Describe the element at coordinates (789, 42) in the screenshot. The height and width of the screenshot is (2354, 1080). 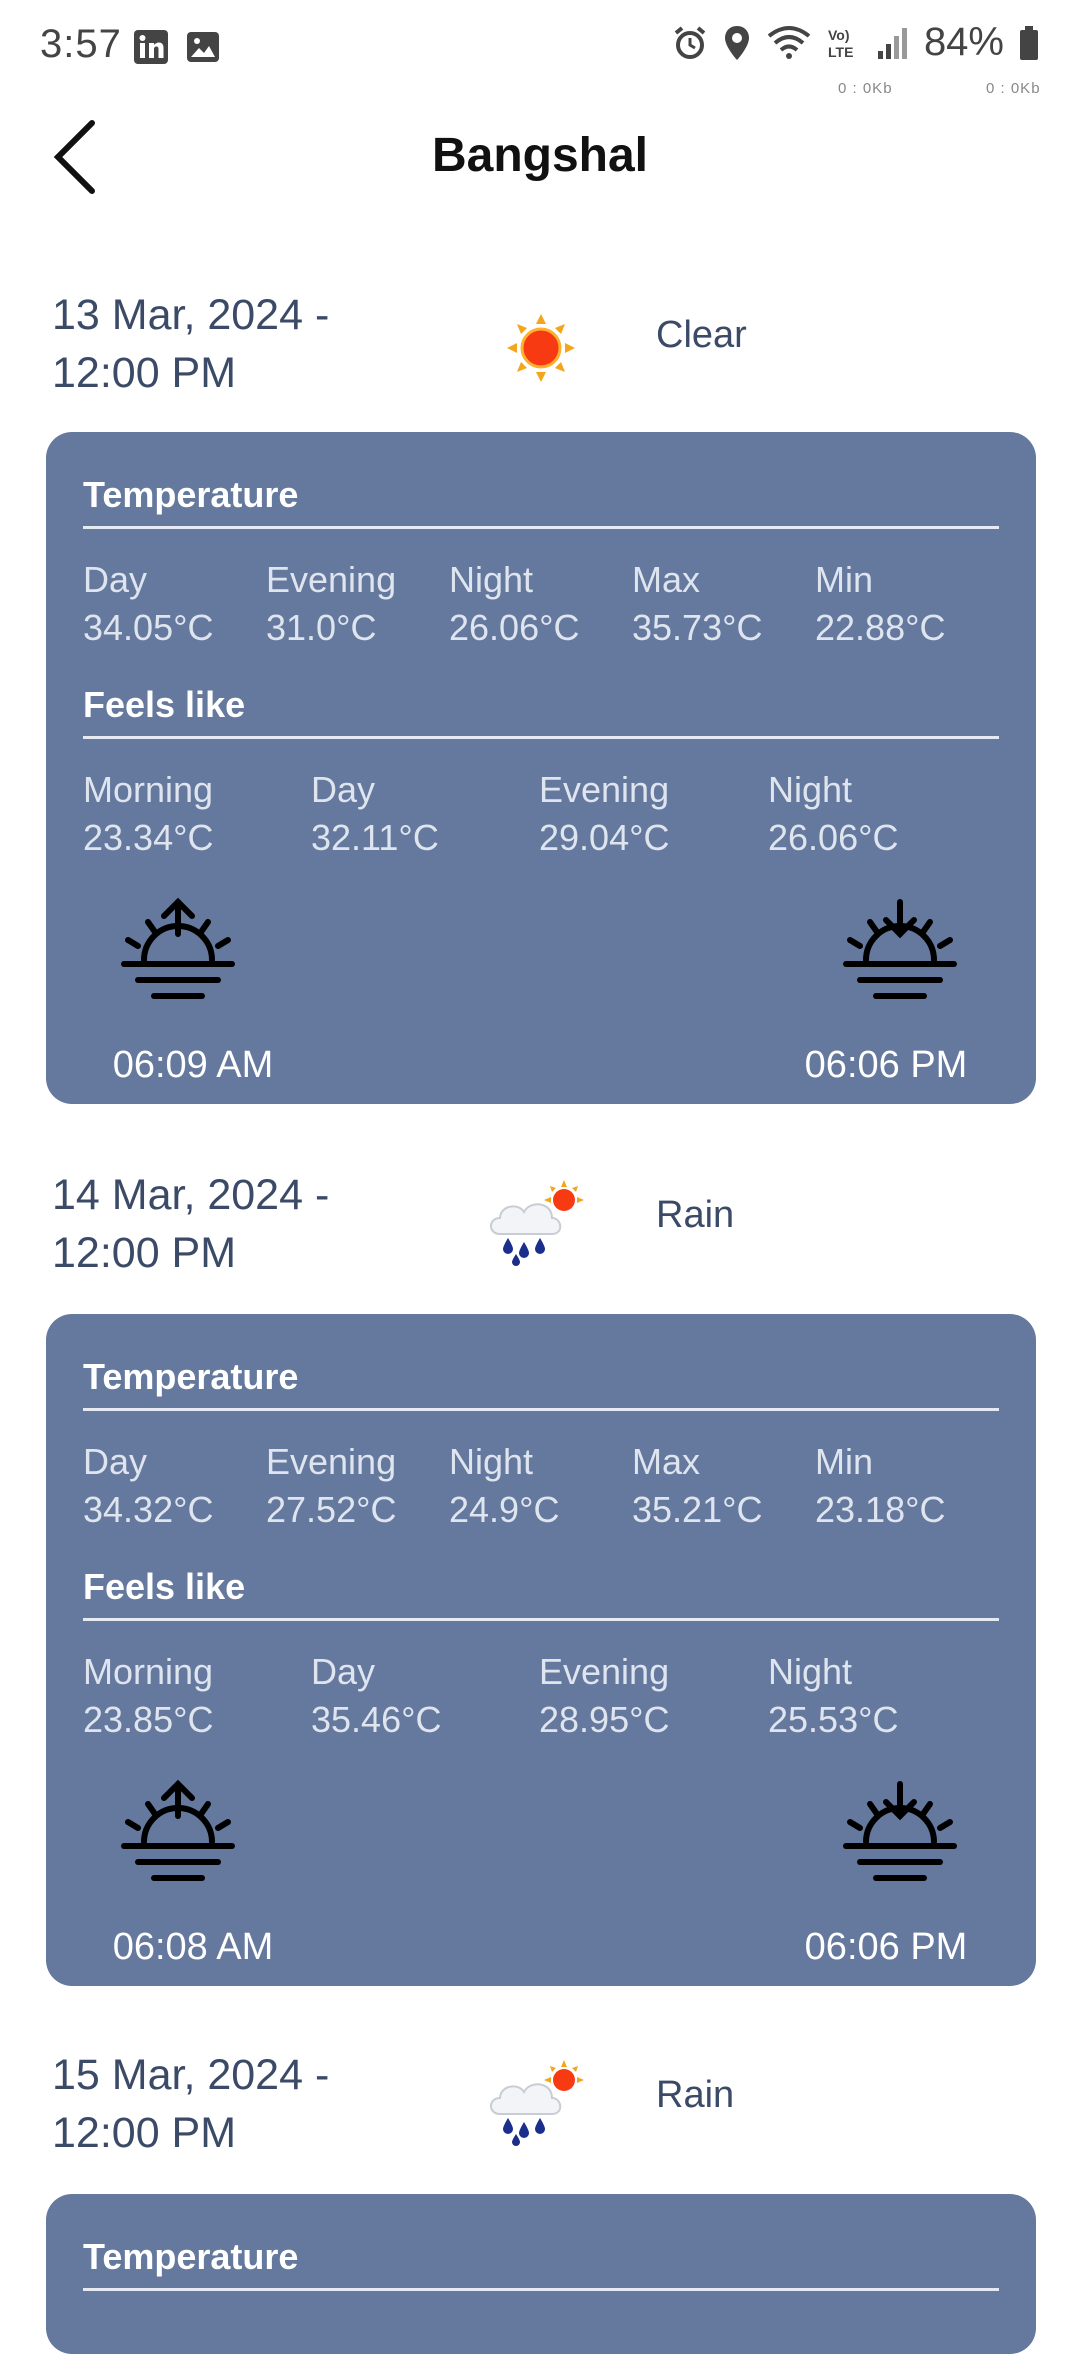
I see `wifi-icon` at that location.